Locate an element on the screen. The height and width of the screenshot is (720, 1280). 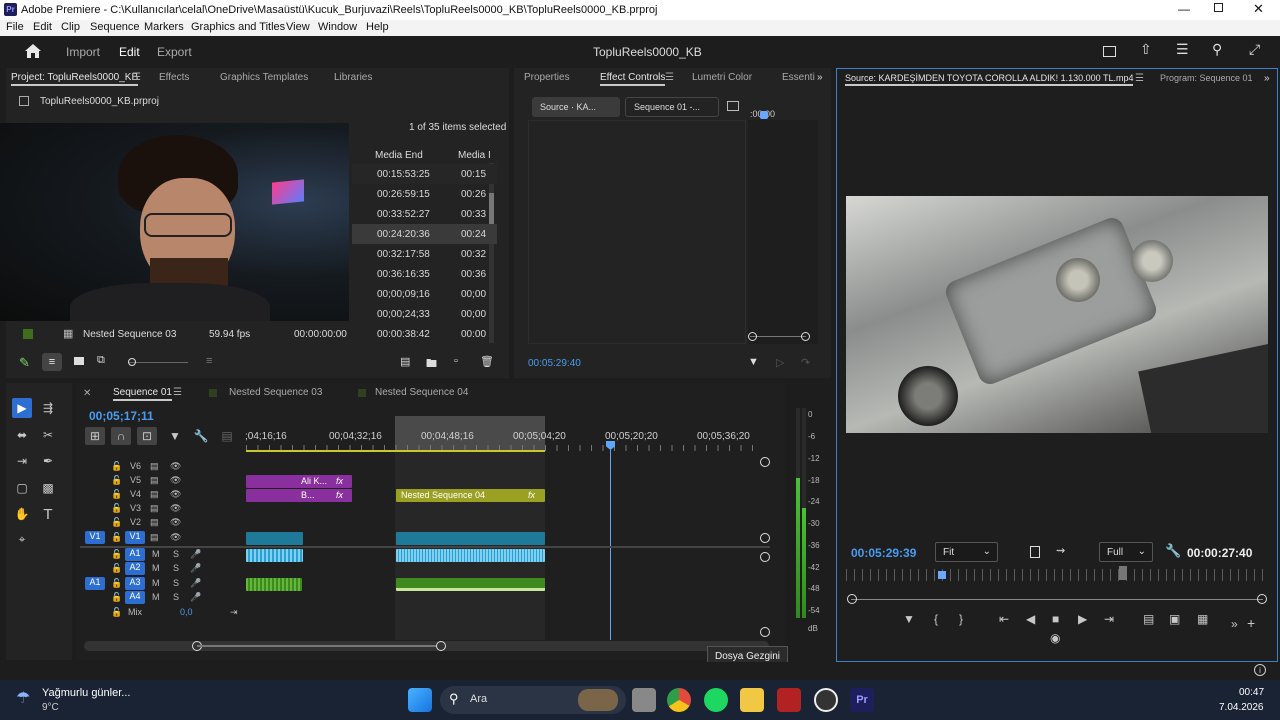
toggle-timeline-icon is located at coordinates (733, 106).